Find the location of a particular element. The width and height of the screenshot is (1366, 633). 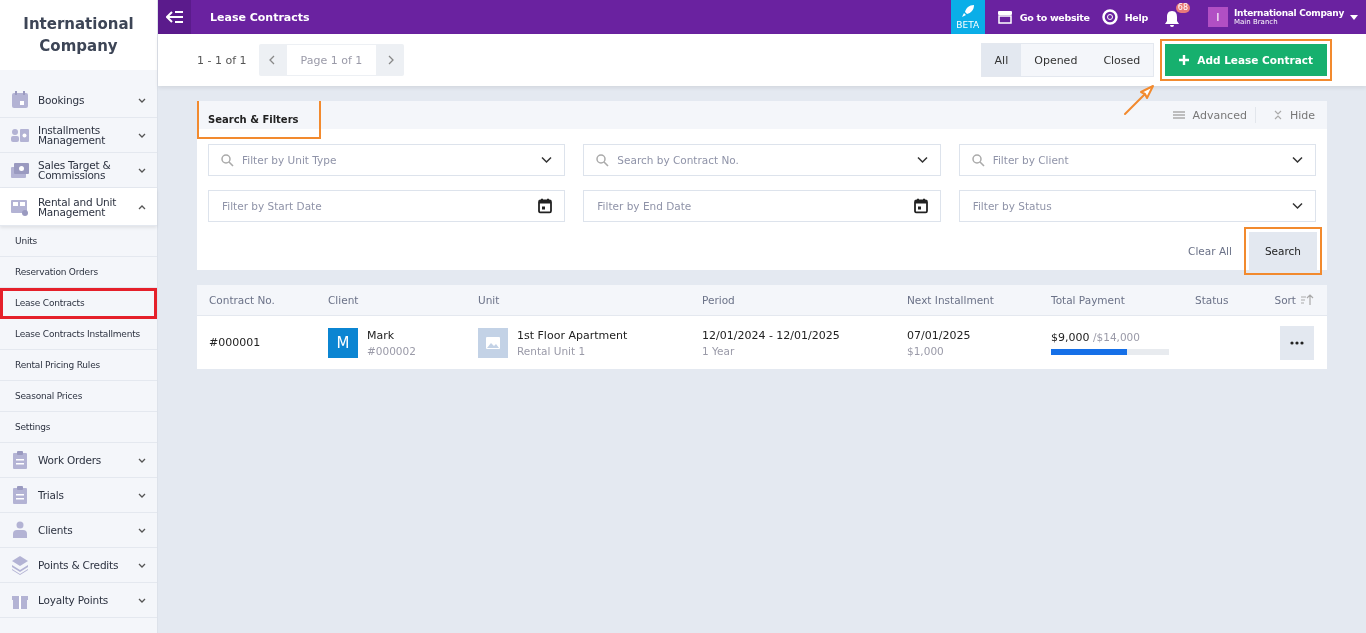

next-installment-amount: $1,000 is located at coordinates (925, 350).